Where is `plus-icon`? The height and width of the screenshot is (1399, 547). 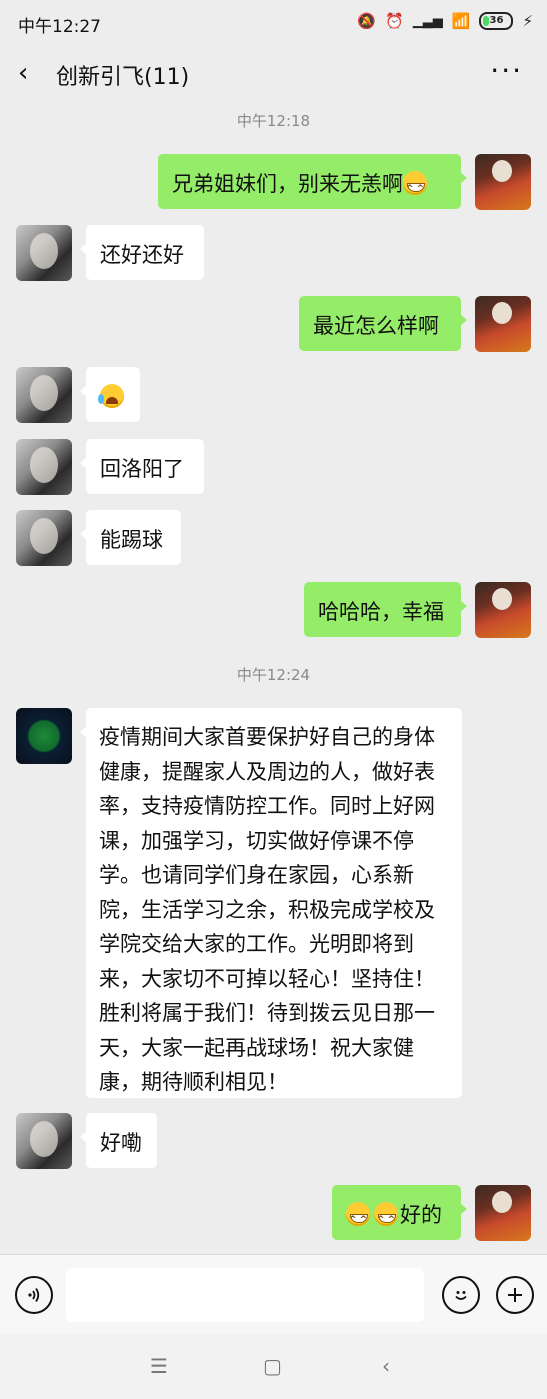 plus-icon is located at coordinates (515, 1295).